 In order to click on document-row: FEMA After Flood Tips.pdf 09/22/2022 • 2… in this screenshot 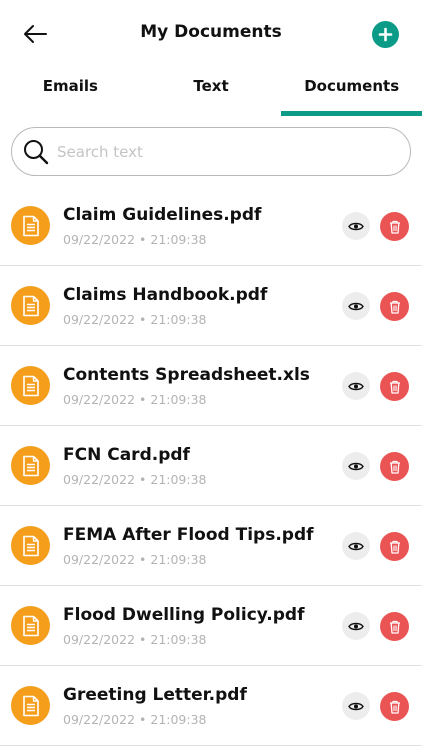, I will do `click(211, 546)`.